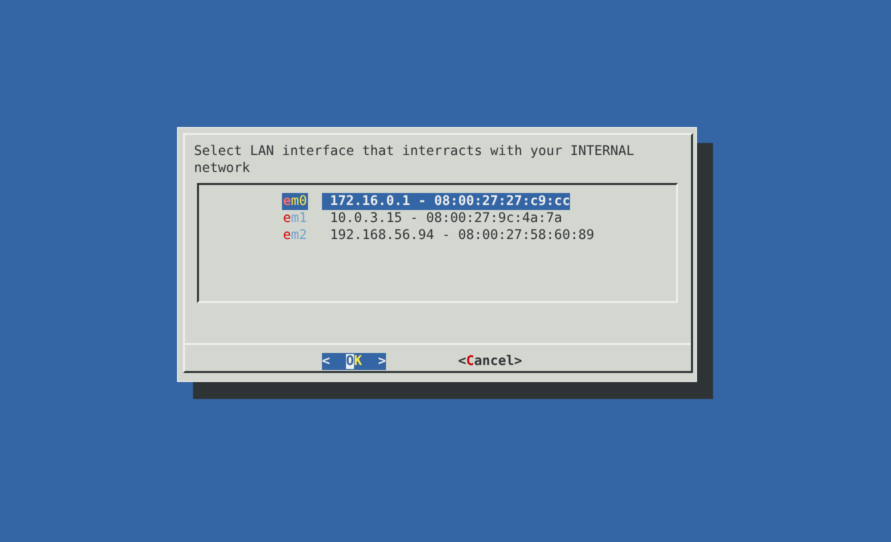  What do you see at coordinates (414, 160) in the screenshot?
I see `dialog-prompt: Select LAN interface that interracts with your INTERNAL network` at bounding box center [414, 160].